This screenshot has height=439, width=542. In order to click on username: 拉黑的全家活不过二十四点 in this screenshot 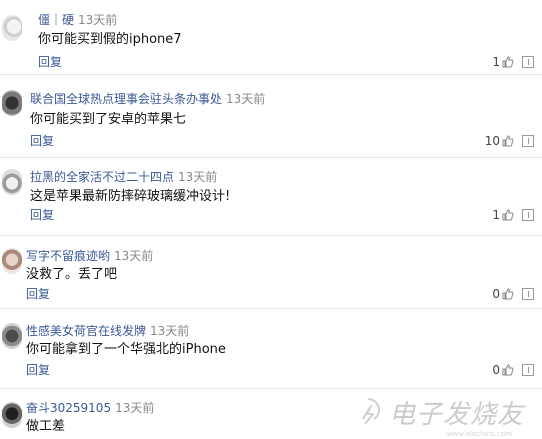, I will do `click(102, 177)`.